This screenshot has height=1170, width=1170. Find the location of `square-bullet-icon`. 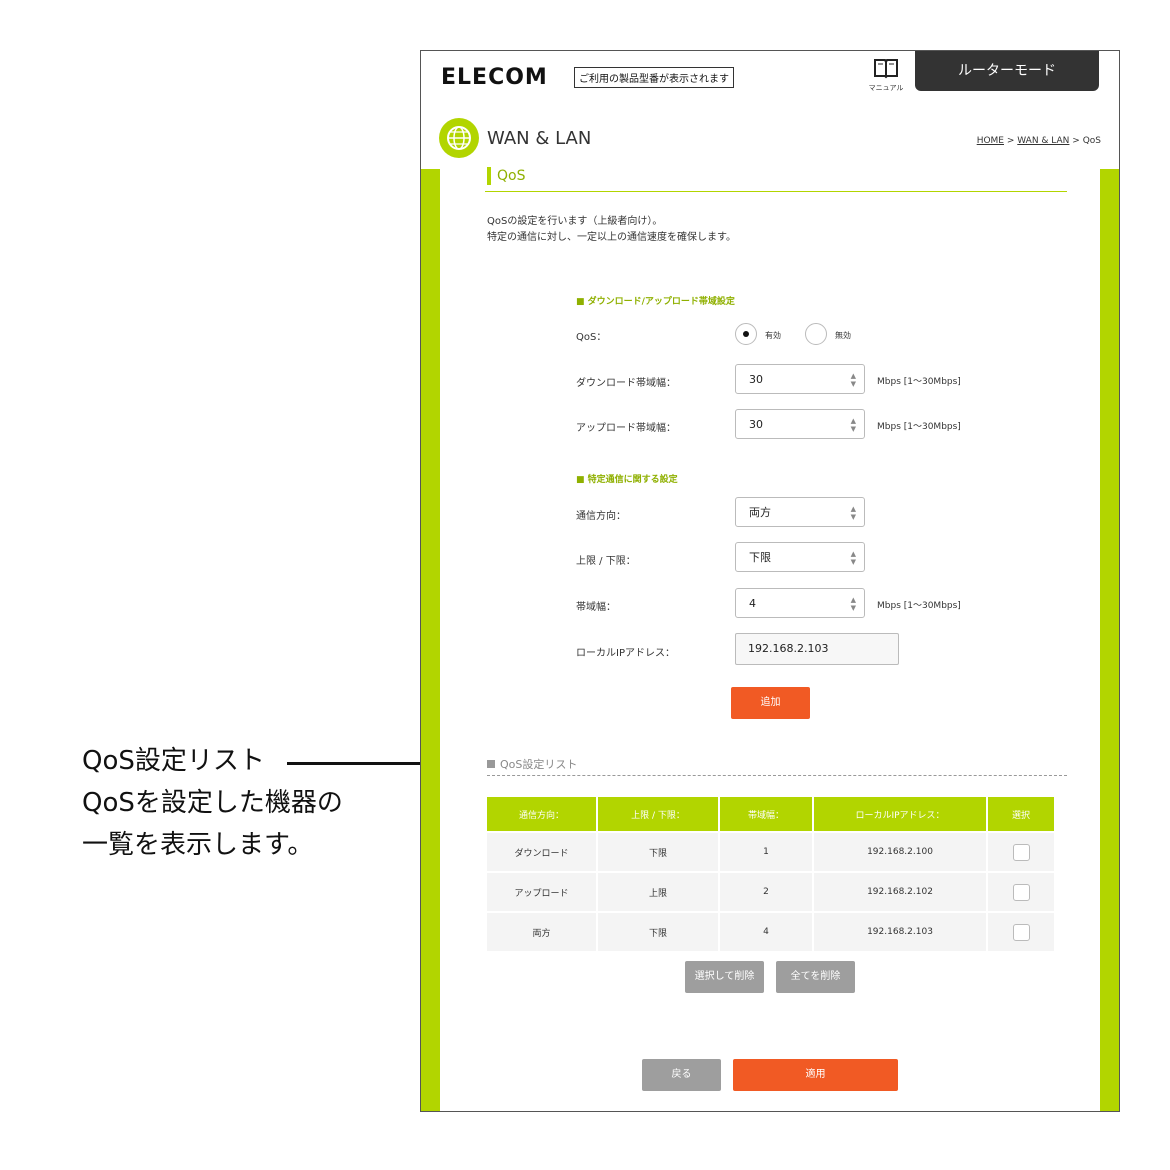

square-bullet-icon is located at coordinates (491, 764).